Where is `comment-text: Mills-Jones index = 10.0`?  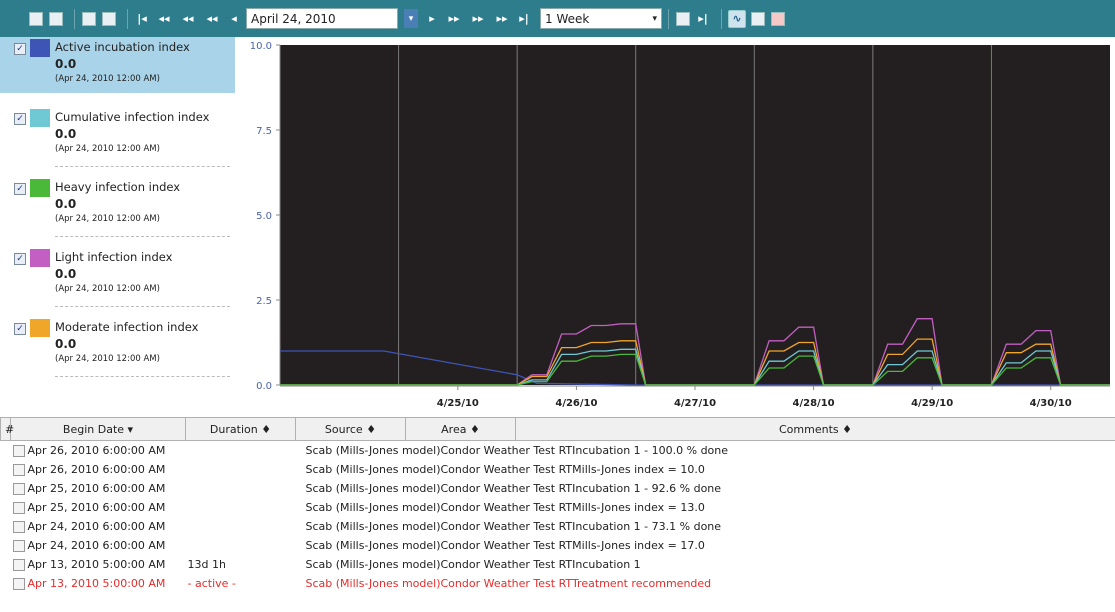 comment-text: Mills-Jones index = 10.0 is located at coordinates (638, 469).